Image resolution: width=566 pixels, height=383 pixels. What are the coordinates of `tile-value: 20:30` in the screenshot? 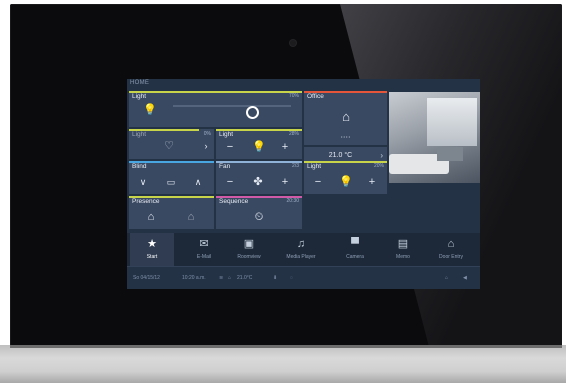 It's located at (292, 201).